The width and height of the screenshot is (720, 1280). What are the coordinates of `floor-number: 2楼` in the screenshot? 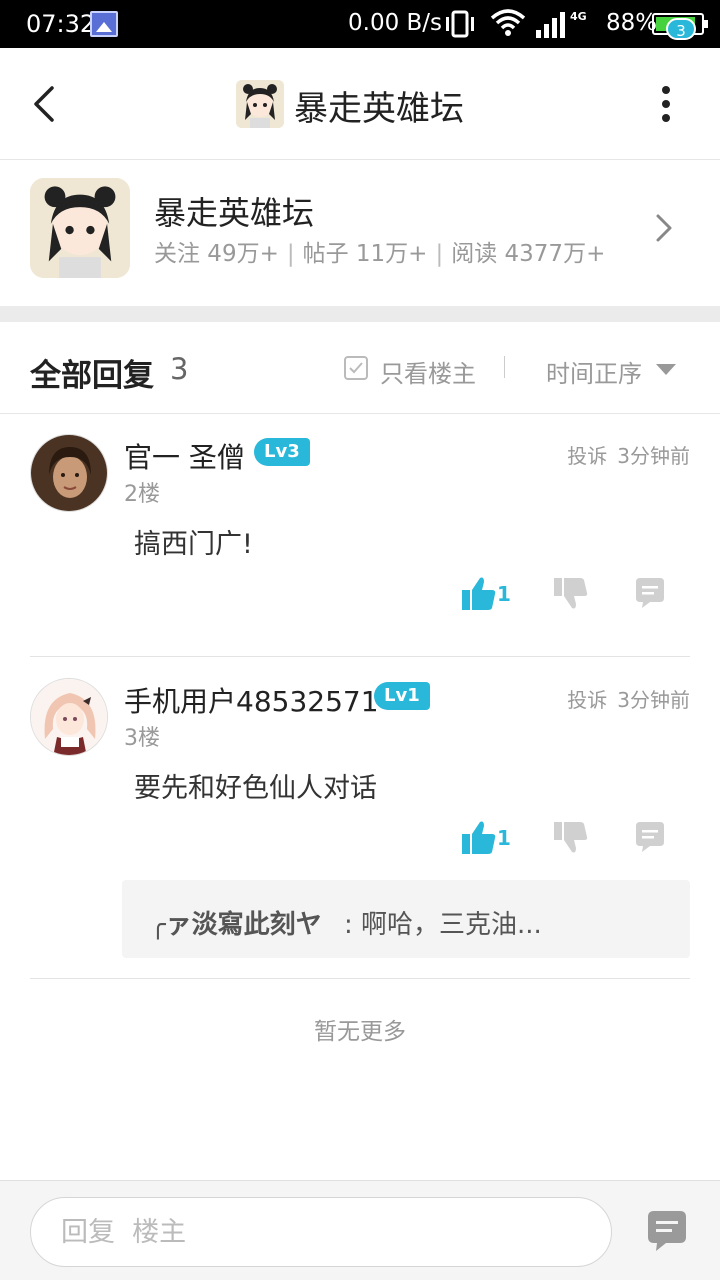 It's located at (142, 494).